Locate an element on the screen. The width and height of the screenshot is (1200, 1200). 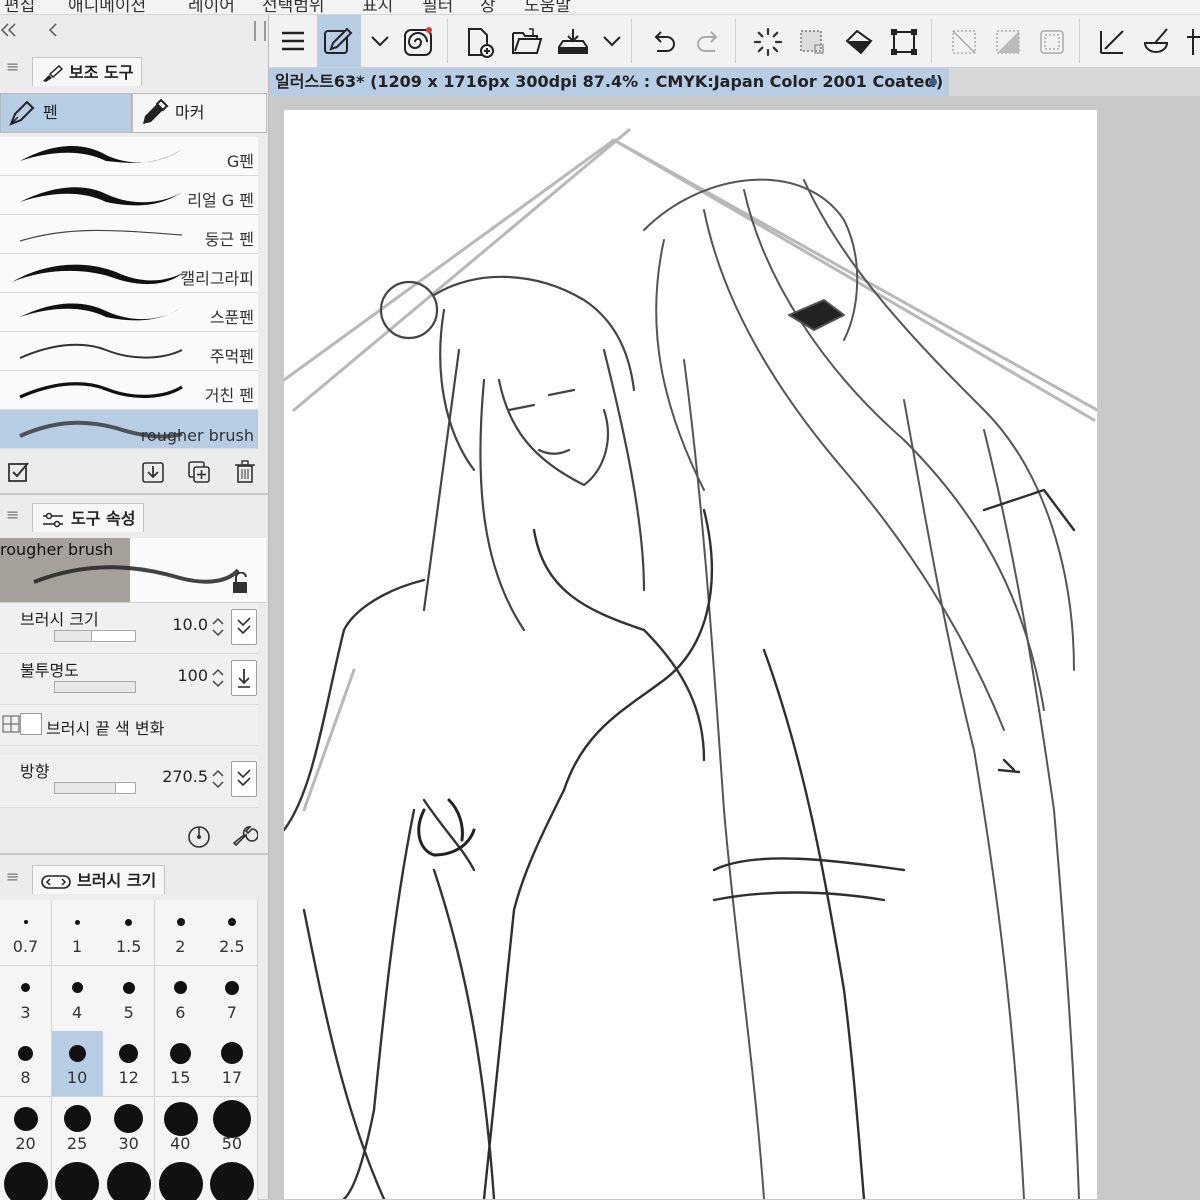
brush-size-option: 50 is located at coordinates (232, 1129).